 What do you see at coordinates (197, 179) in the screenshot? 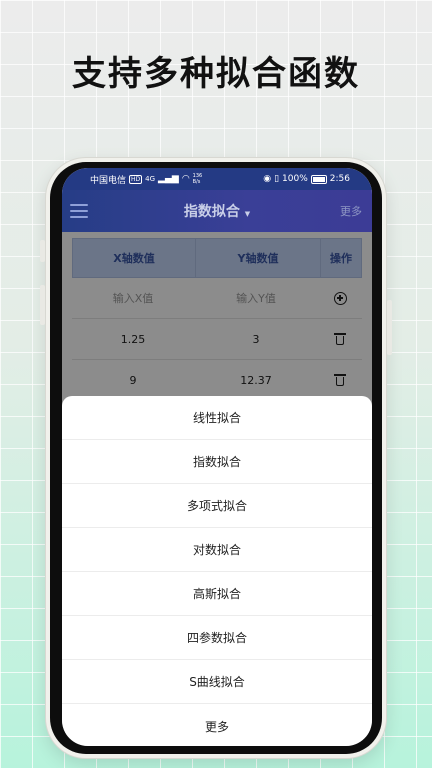
I see `net-speed: 136 B/s` at bounding box center [197, 179].